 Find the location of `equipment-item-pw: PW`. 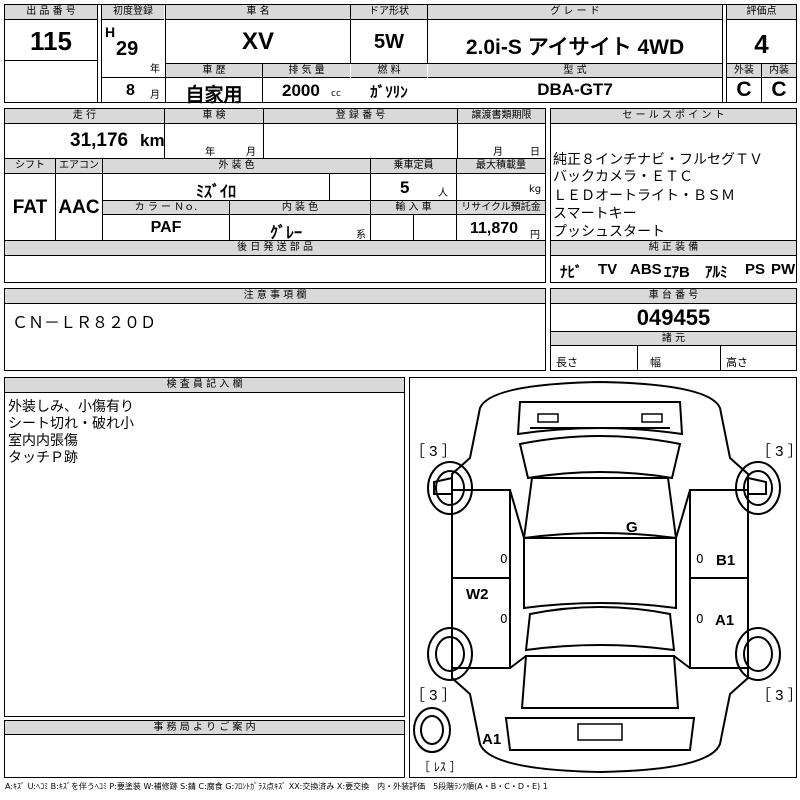

equipment-item-pw: PW is located at coordinates (783, 269).